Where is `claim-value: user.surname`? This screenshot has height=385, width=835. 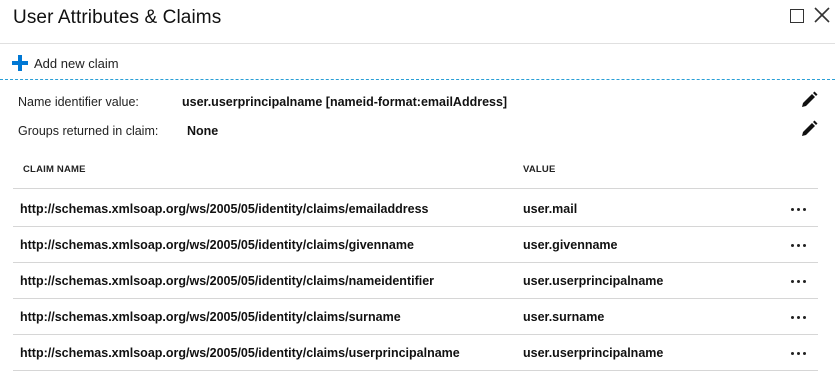 claim-value: user.surname is located at coordinates (564, 317).